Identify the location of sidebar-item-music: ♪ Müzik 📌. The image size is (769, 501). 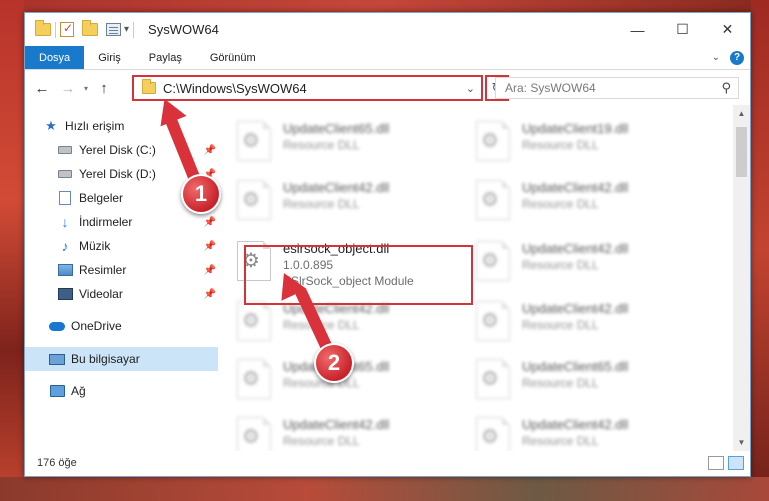
(121, 246).